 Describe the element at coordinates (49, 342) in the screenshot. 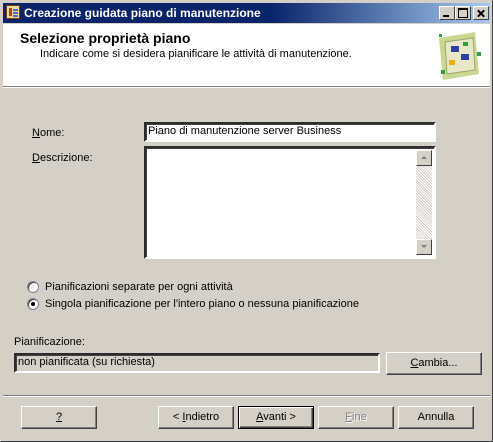

I see `schedule-label: Pianificazione:` at that location.